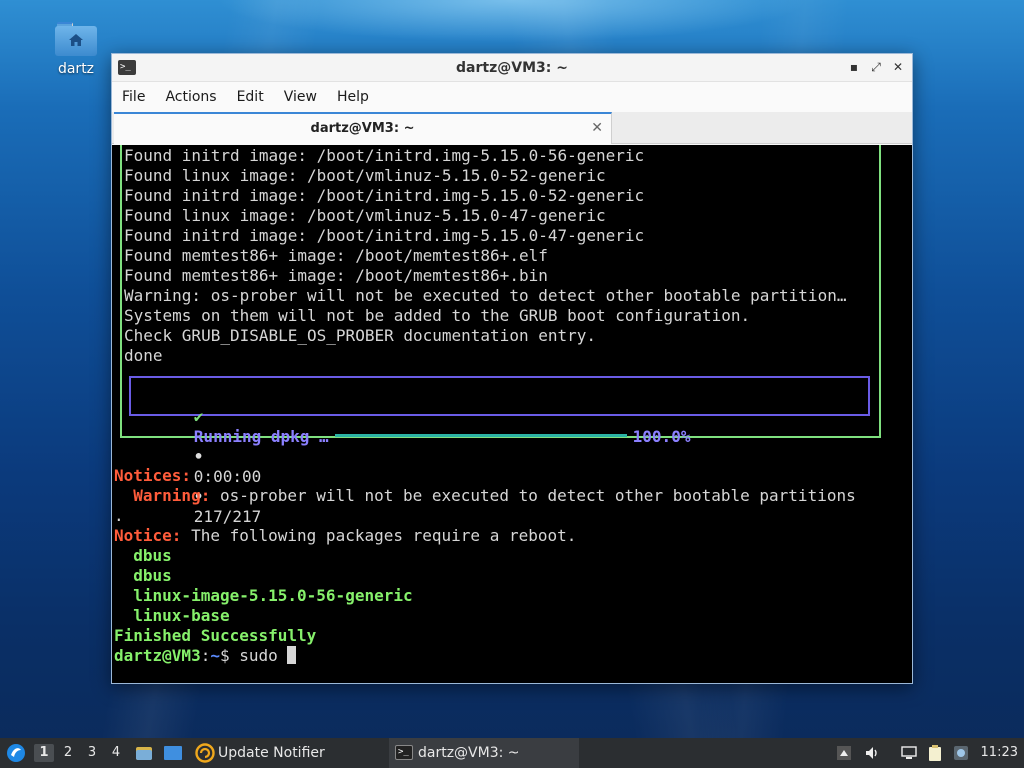 This screenshot has height=768, width=1024. Describe the element at coordinates (854, 67) in the screenshot. I see `minimize-icon: ▪` at that location.